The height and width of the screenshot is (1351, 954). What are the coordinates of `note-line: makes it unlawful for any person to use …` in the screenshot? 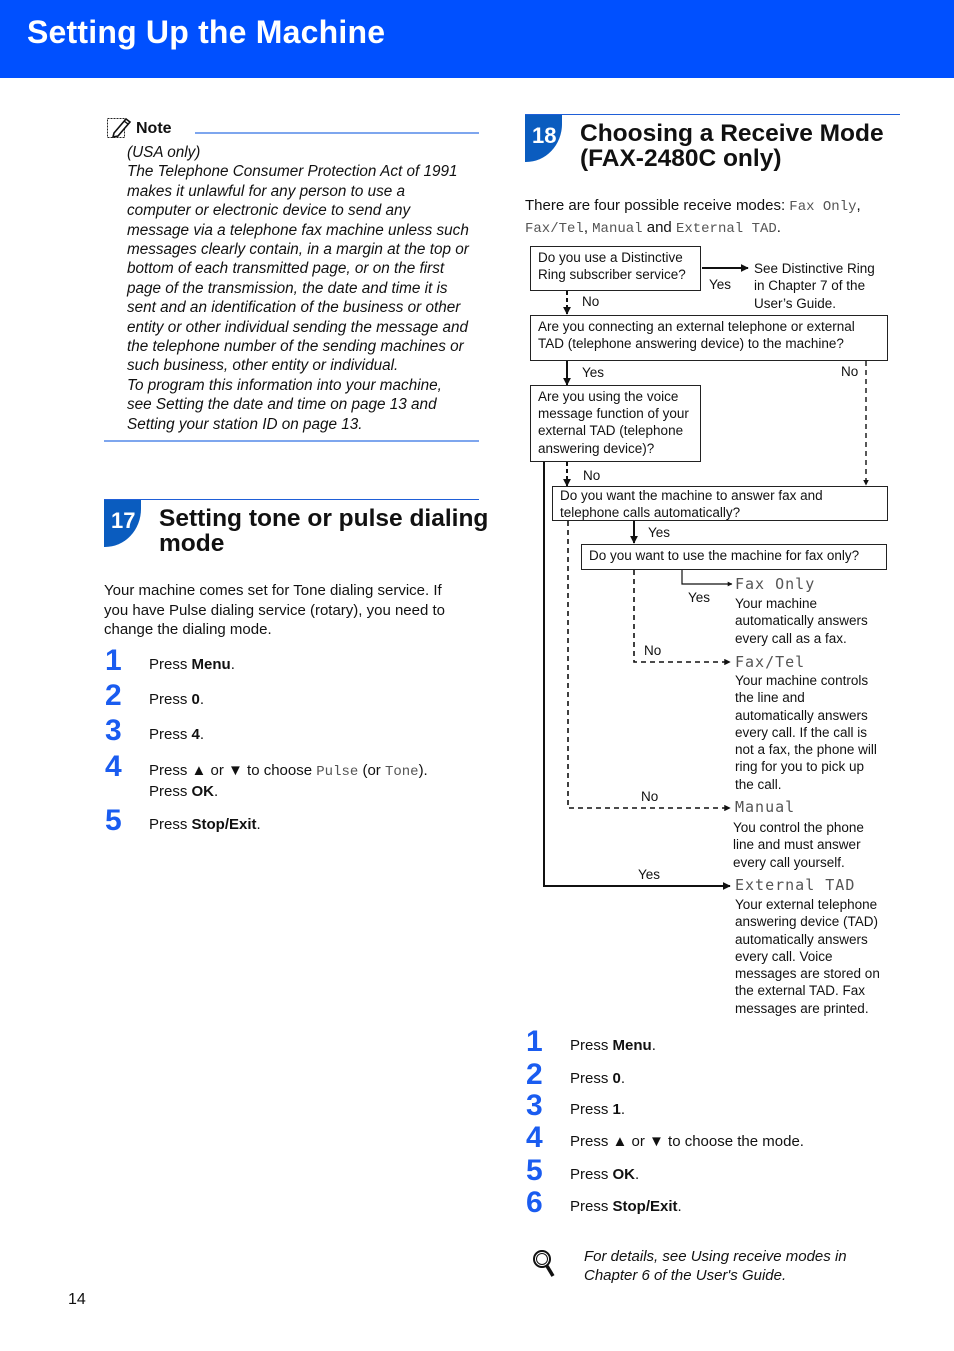 It's located at (266, 191).